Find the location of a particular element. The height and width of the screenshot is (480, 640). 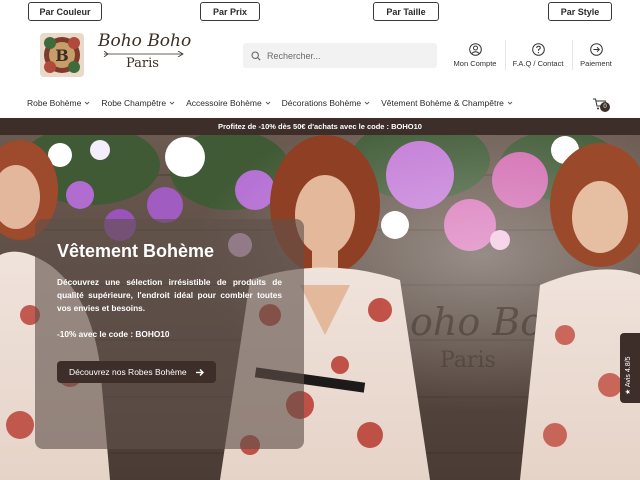

filter-by-size-button: Par Taille is located at coordinates (406, 11).